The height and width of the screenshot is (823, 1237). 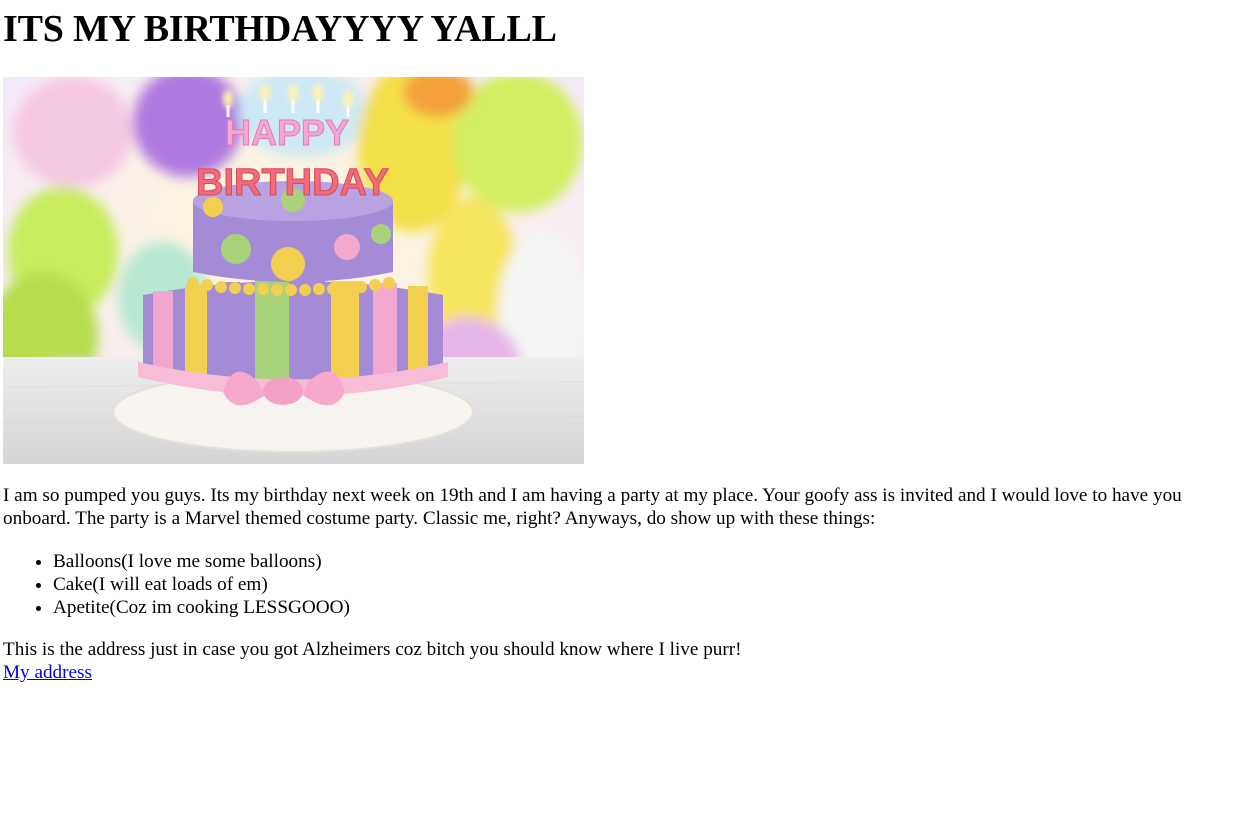 What do you see at coordinates (643, 607) in the screenshot?
I see `list-item: Apetite(Coz im cooking LESSGOOO)` at bounding box center [643, 607].